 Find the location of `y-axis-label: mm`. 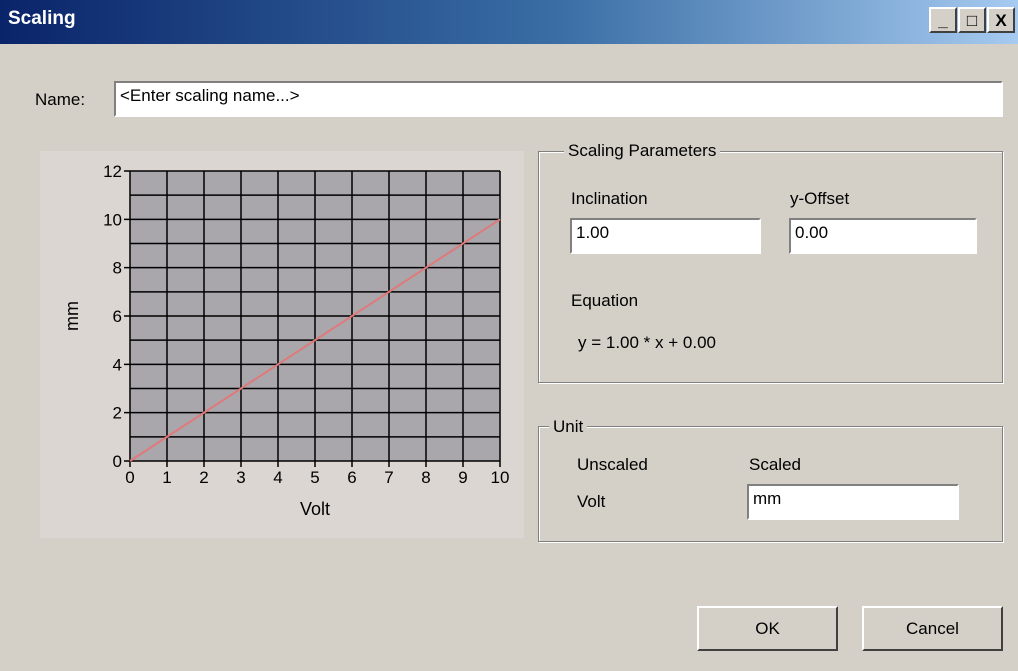

y-axis-label: mm is located at coordinates (72, 316).